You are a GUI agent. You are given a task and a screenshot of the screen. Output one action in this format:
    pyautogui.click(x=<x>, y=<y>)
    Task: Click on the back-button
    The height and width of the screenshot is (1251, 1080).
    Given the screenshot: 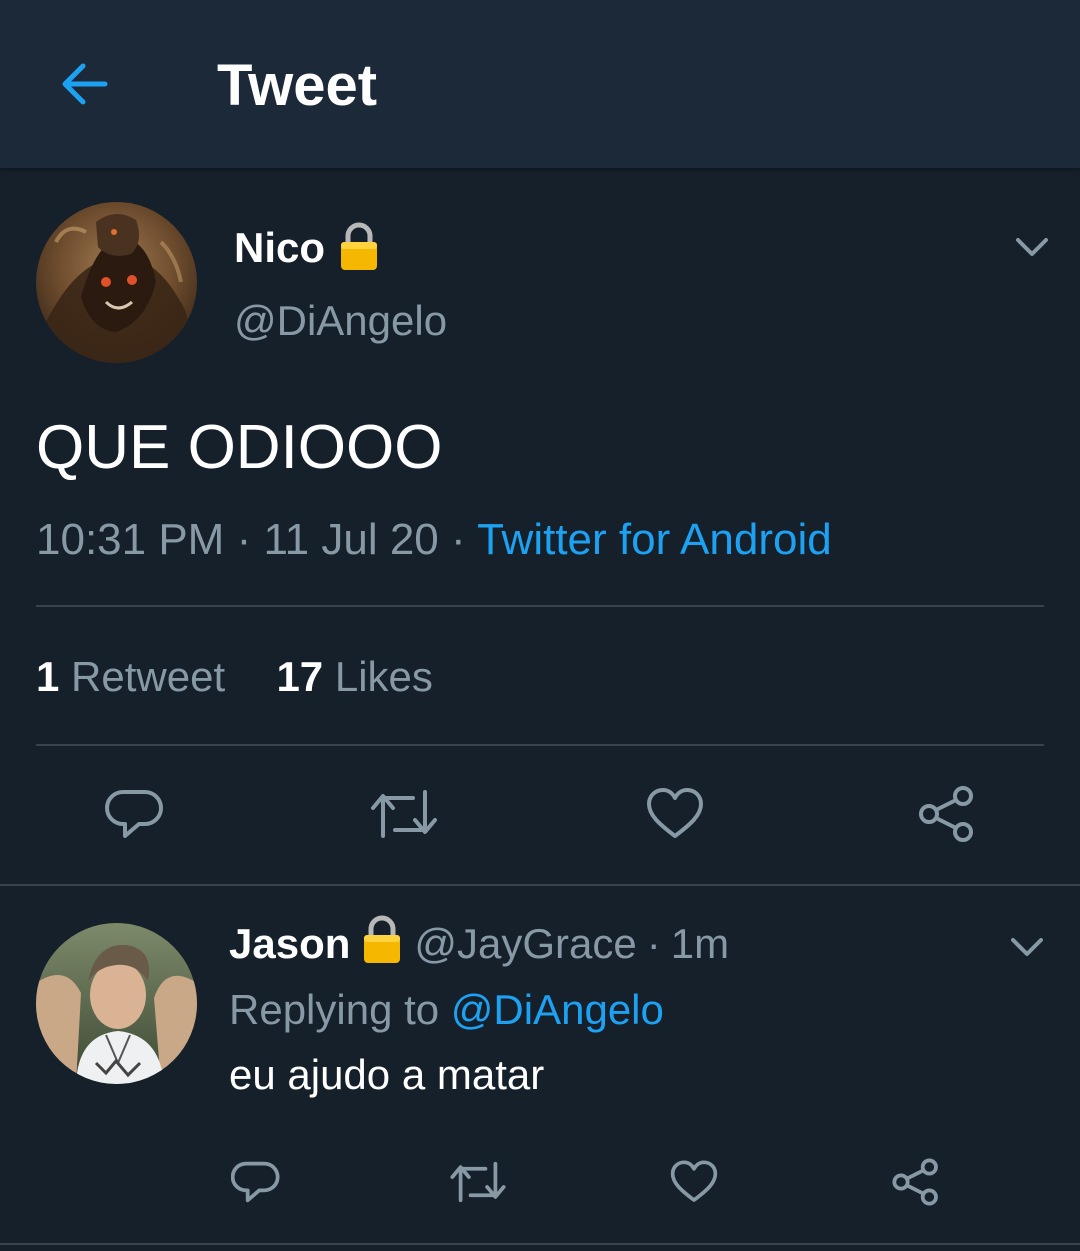 What is the action you would take?
    pyautogui.click(x=84, y=84)
    